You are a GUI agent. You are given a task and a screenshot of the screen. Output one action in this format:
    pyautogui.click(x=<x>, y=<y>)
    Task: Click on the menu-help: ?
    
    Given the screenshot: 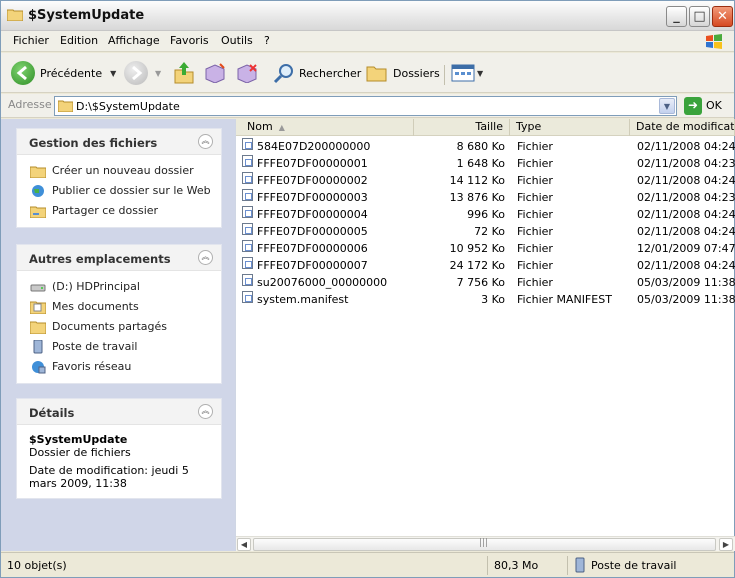 What is the action you would take?
    pyautogui.click(x=267, y=40)
    